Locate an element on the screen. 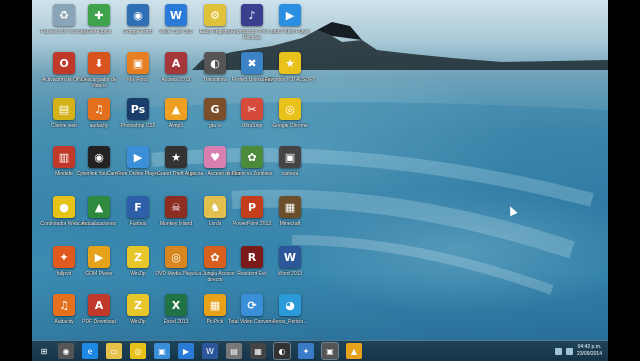 This screenshot has width=640, height=361. system-tray: 04:42 p.m. 23/09/2014 is located at coordinates (578, 351).